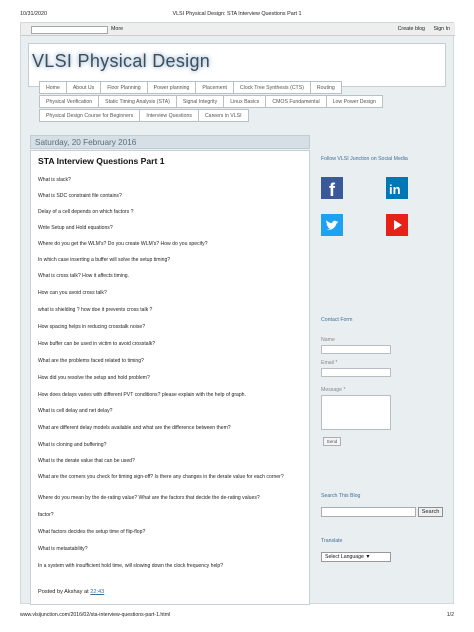 The width and height of the screenshot is (474, 632). I want to click on tab-interview-questions: Interview Questions, so click(169, 115).